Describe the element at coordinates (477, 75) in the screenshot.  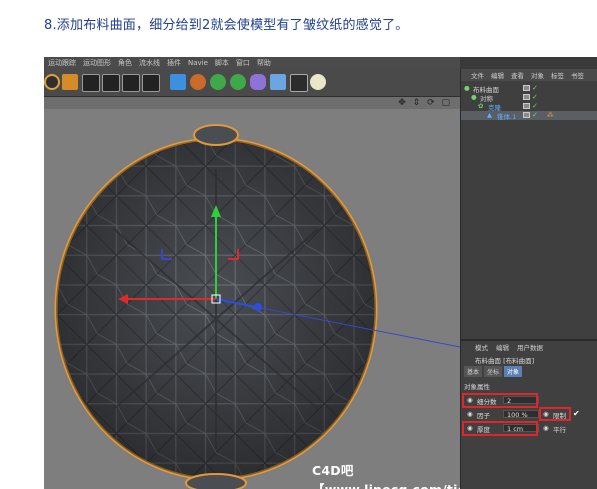
I see `om-menu-item: 文件` at that location.